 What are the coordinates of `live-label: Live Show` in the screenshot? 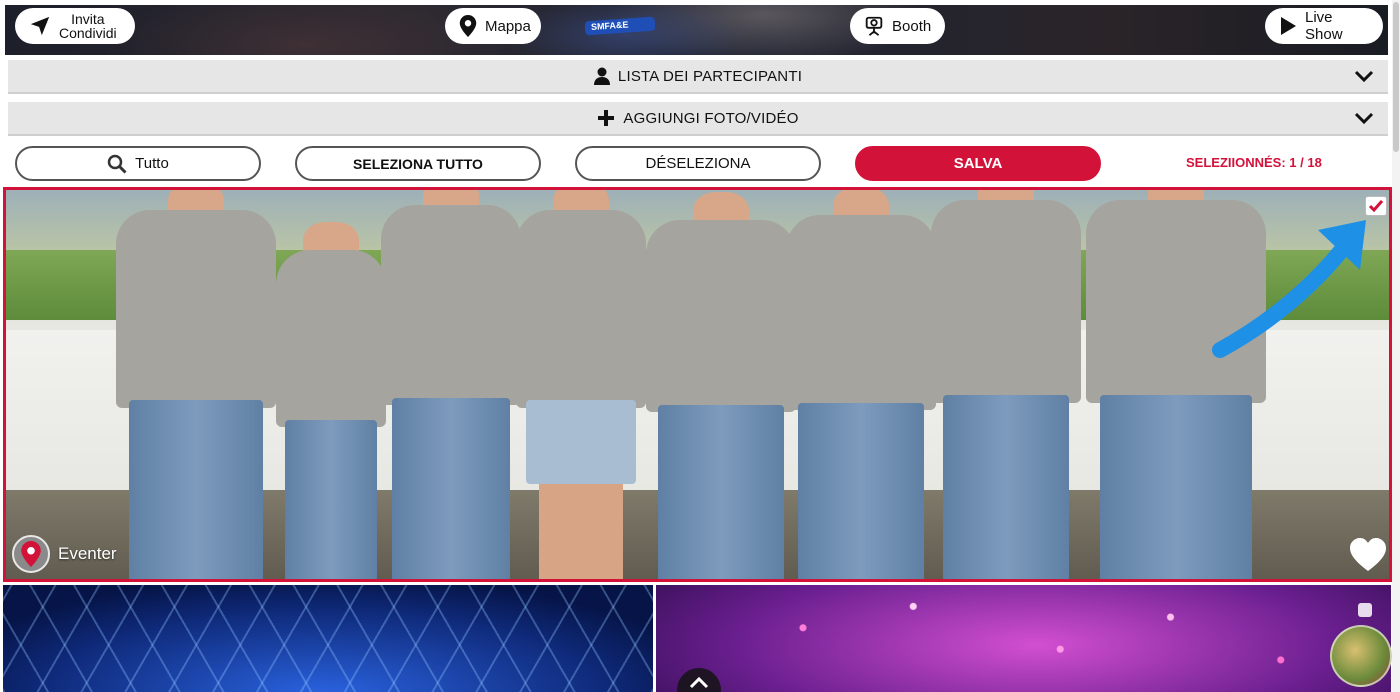 It's located at (1324, 26).